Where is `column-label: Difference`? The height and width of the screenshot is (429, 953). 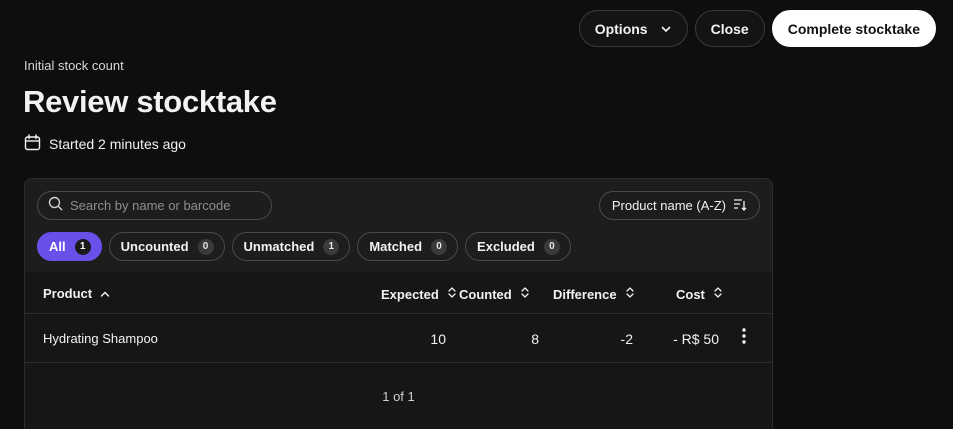 column-label: Difference is located at coordinates (585, 294).